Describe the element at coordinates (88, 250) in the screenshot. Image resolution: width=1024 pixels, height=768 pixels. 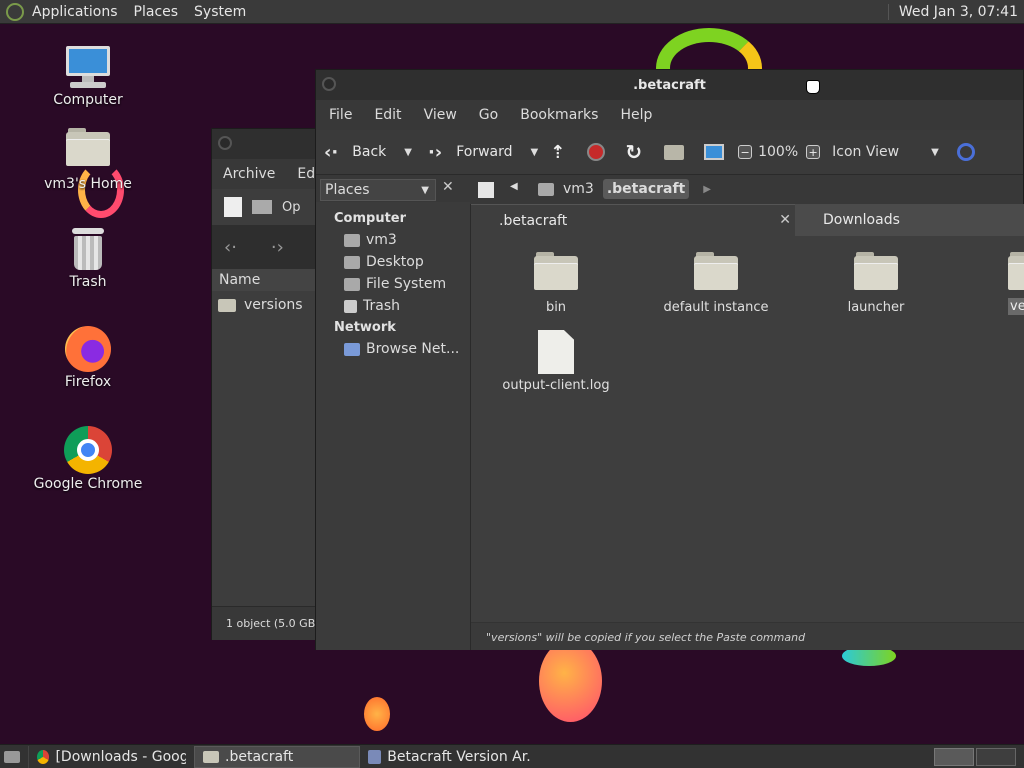
I see `trash-icon` at that location.